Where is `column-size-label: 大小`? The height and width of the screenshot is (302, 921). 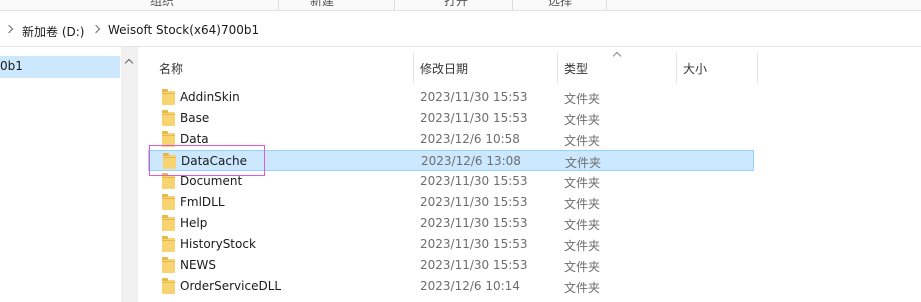 column-size-label: 大小 is located at coordinates (695, 69).